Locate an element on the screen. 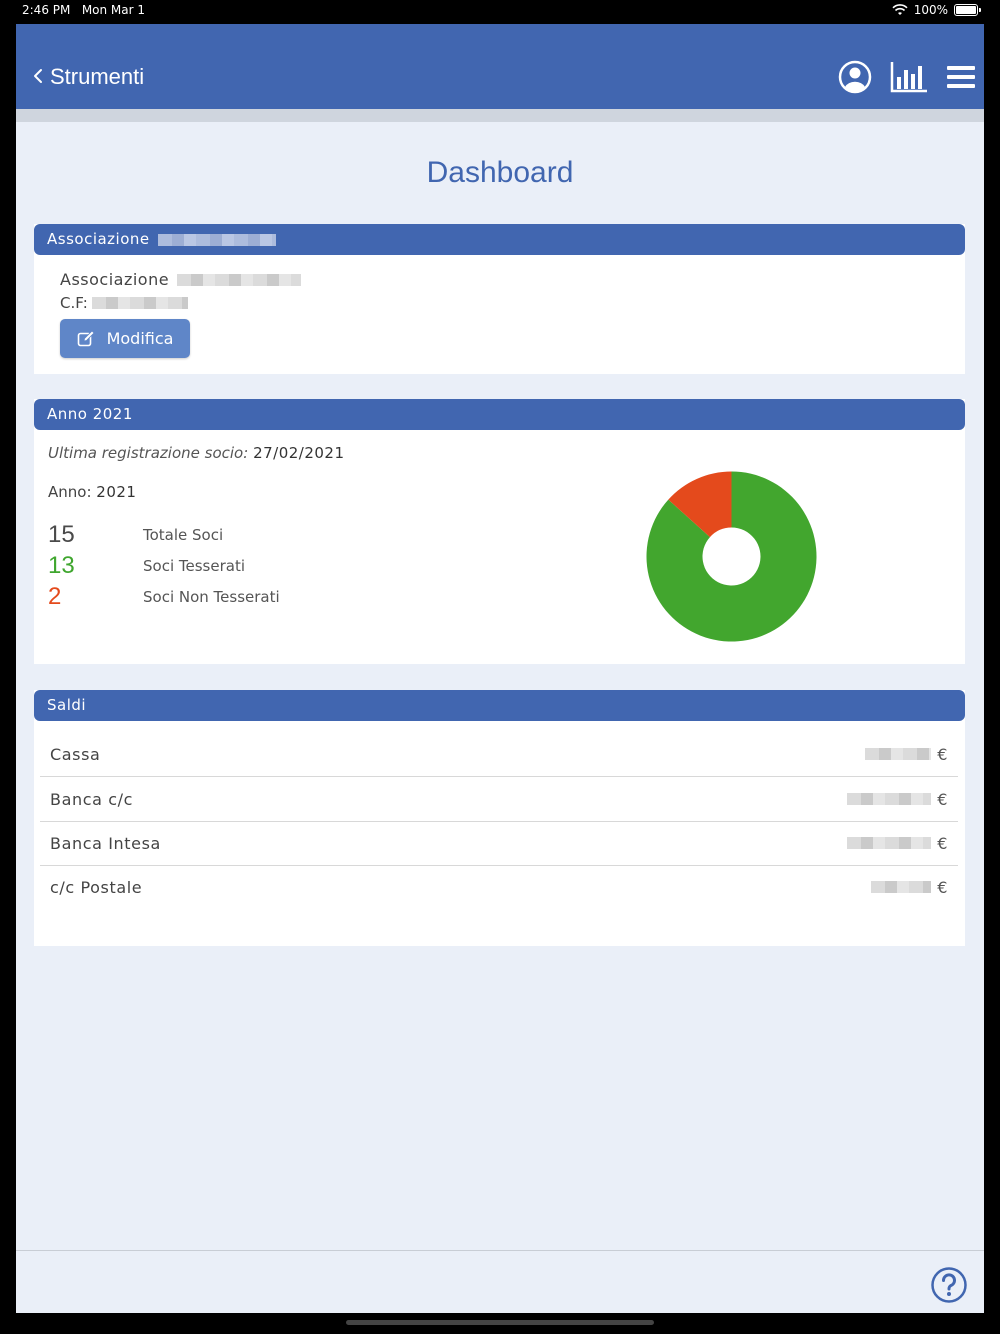 This screenshot has height=1334, width=1000. home-indicator is located at coordinates (500, 1322).